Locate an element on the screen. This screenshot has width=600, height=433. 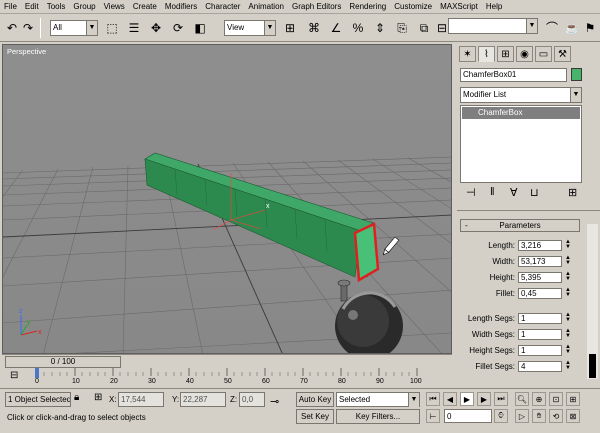
rotate-icon: ⟳ is located at coordinates (178, 28).